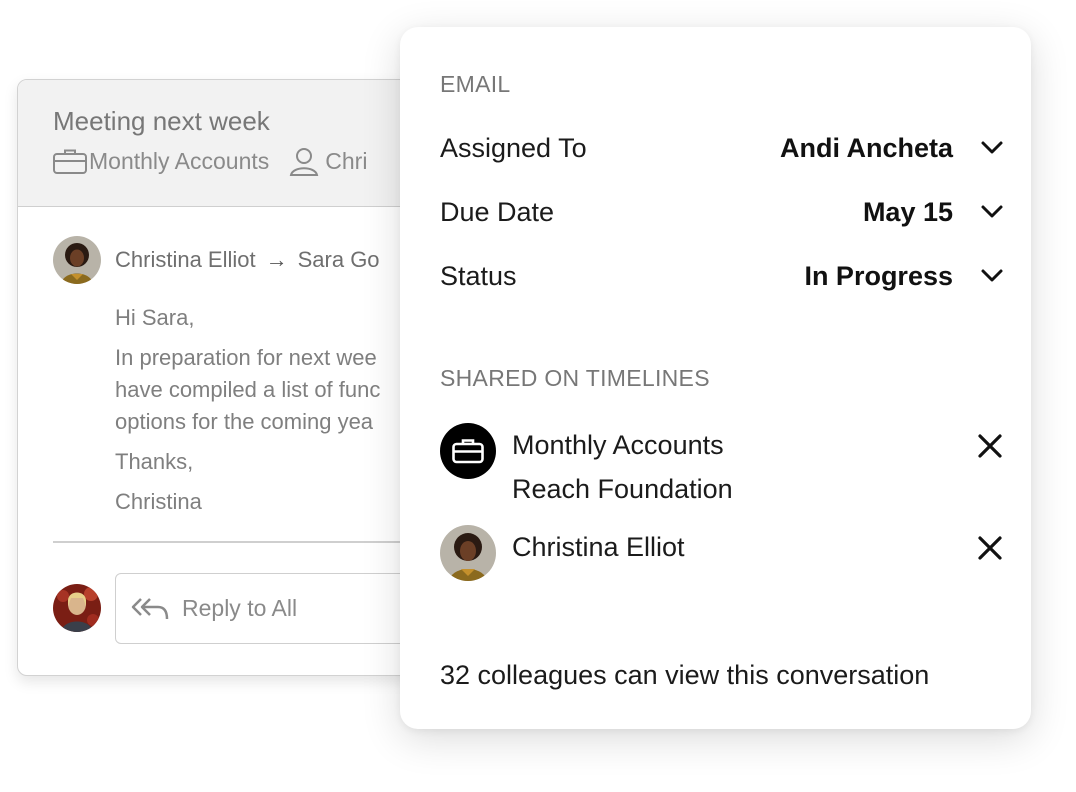 This screenshot has width=1076, height=792. Describe the element at coordinates (513, 147) in the screenshot. I see `assigned-to-label: Assigned To` at that location.